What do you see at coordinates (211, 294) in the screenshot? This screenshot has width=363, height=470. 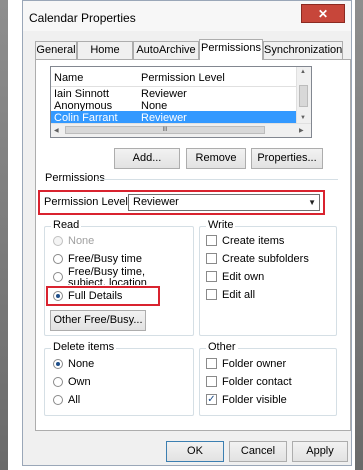 I see `edit-all-checkbox` at bounding box center [211, 294].